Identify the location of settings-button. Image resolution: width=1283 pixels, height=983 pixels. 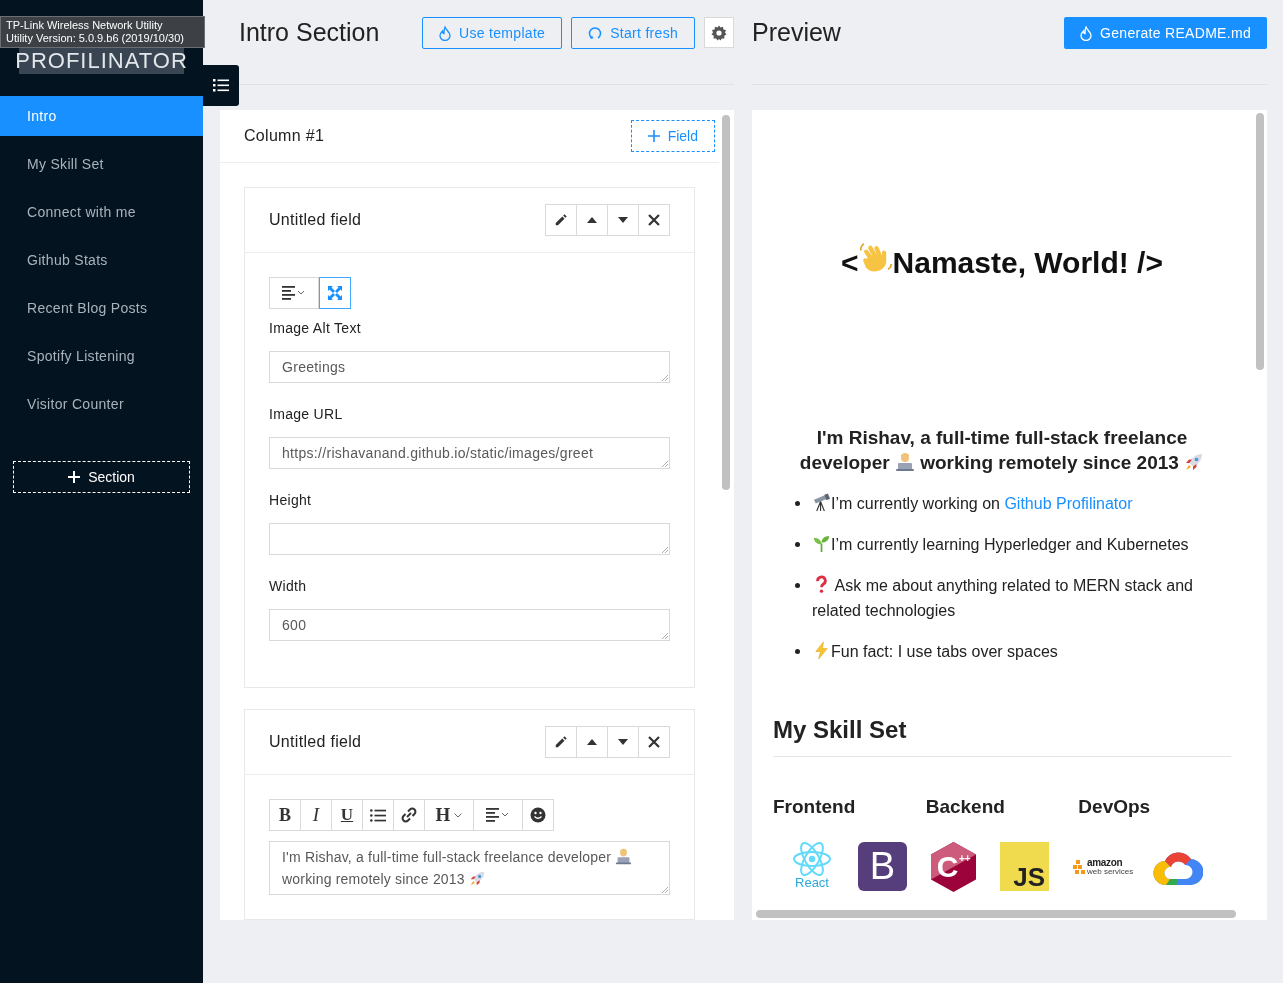
(719, 32).